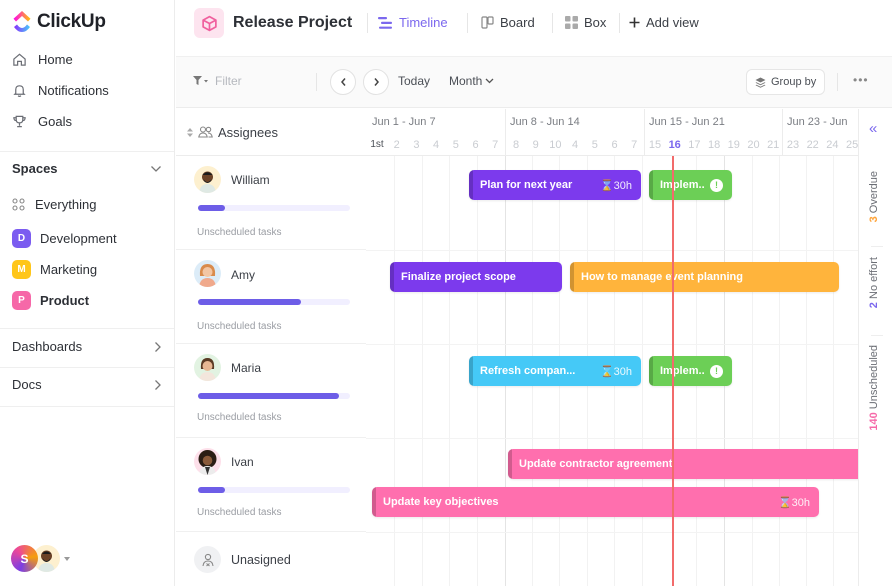 This screenshot has width=892, height=586. What do you see at coordinates (228, 81) in the screenshot?
I see `filter-placeholder: Filter` at bounding box center [228, 81].